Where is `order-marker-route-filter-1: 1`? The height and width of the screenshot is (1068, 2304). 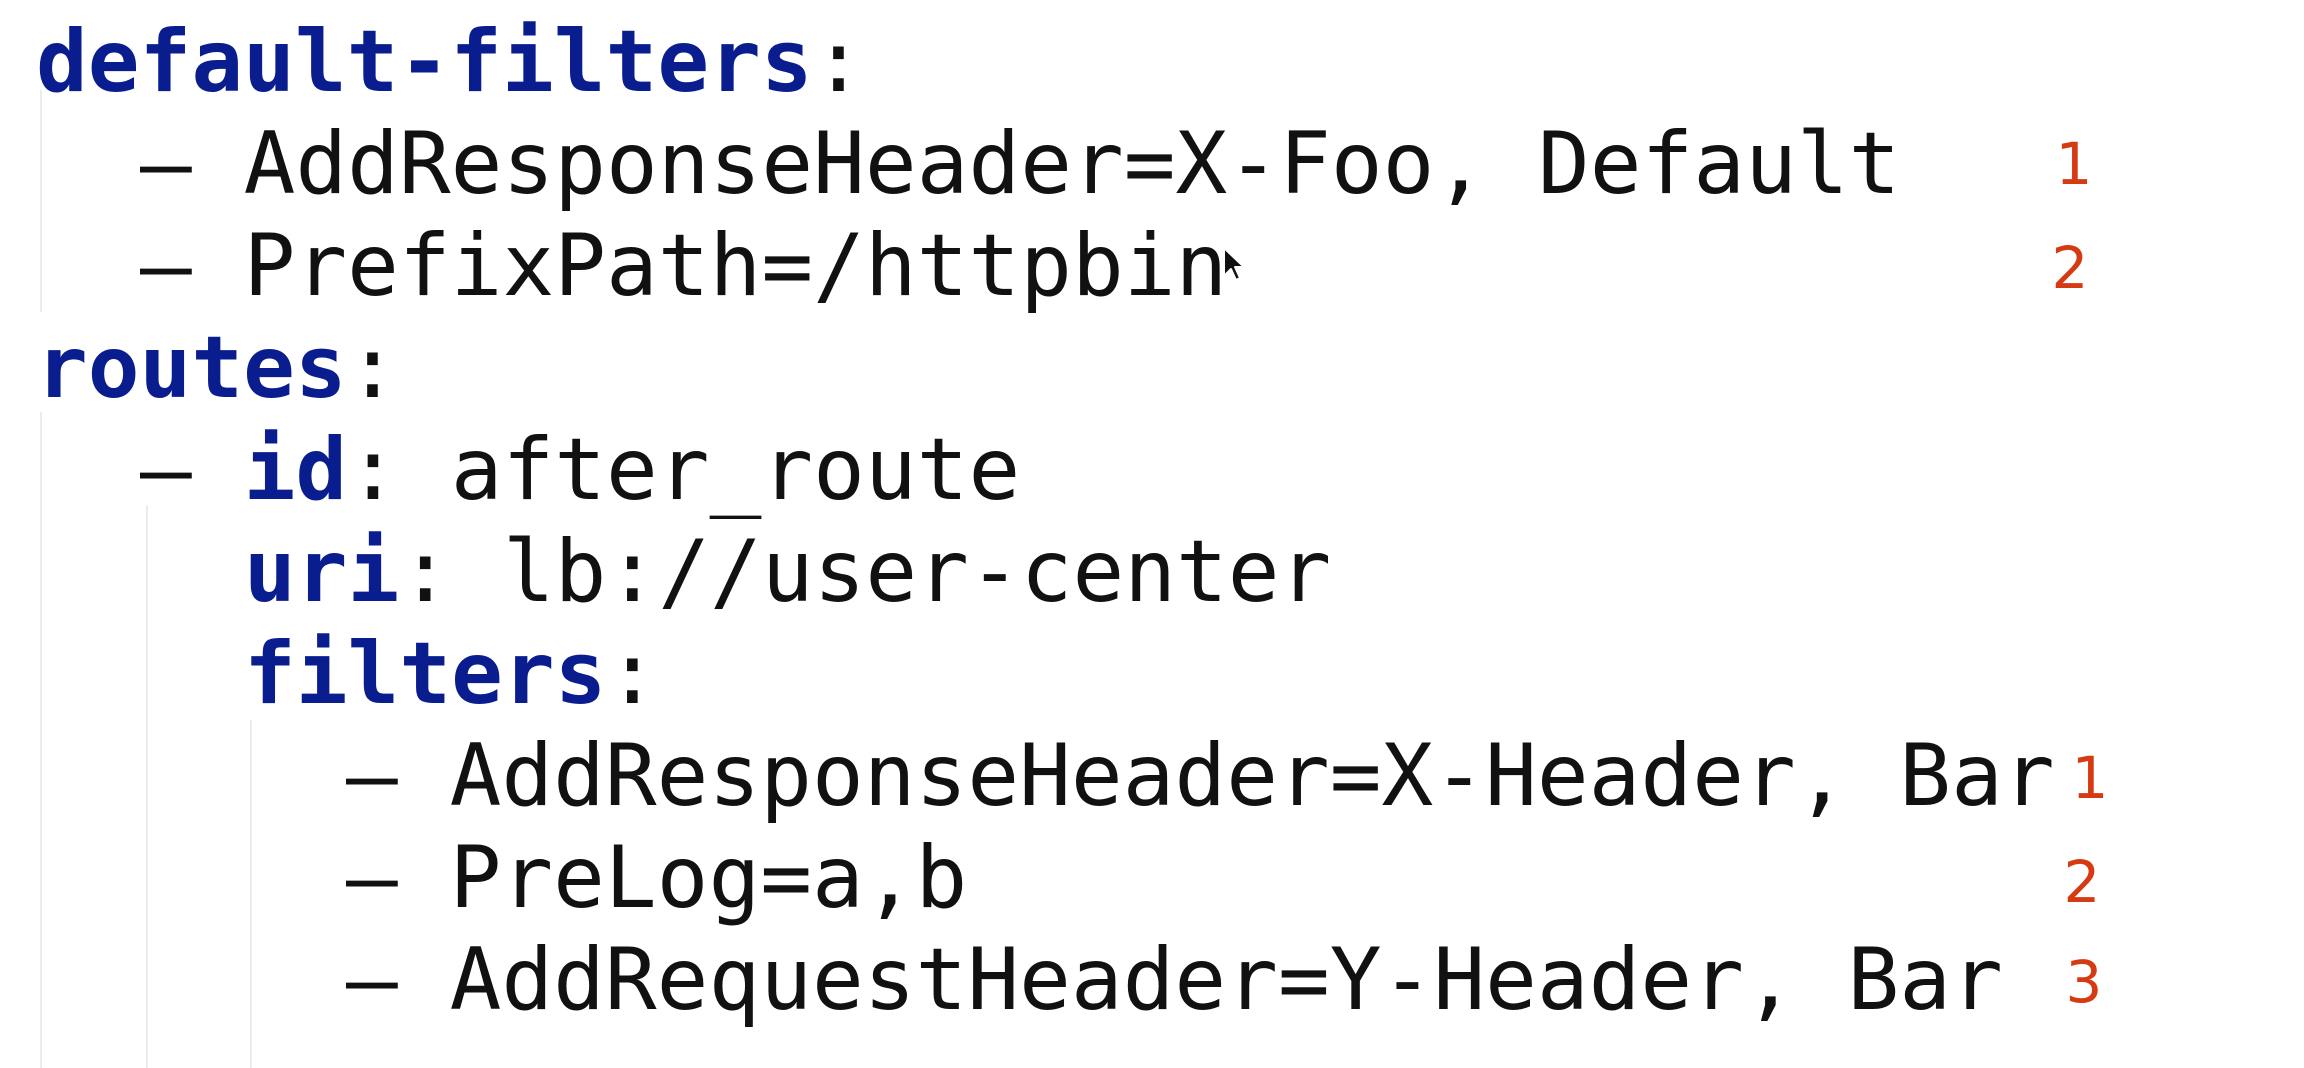
order-marker-route-filter-1: 1 is located at coordinates (2090, 778).